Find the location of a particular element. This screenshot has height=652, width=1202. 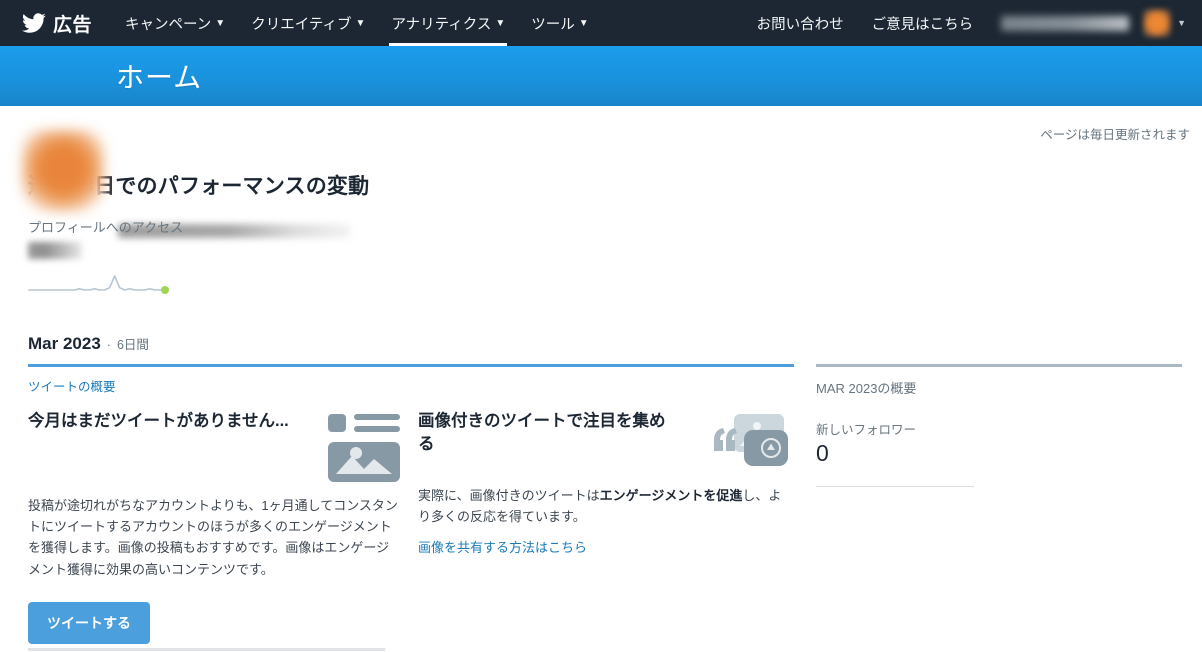

profile-visits-metric: プロフィールへのアクセス is located at coordinates (608, 238).